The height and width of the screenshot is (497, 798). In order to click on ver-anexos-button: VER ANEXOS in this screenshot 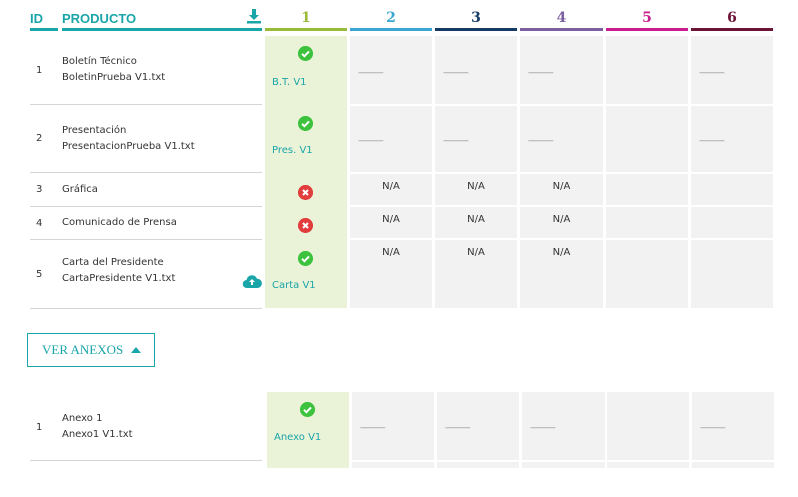, I will do `click(91, 350)`.